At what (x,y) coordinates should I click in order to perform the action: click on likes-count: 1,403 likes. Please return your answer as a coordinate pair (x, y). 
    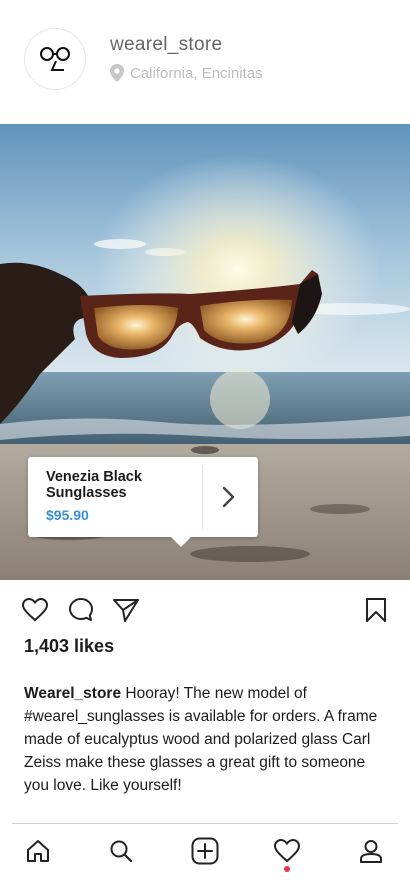
    Looking at the image, I should click on (69, 646).